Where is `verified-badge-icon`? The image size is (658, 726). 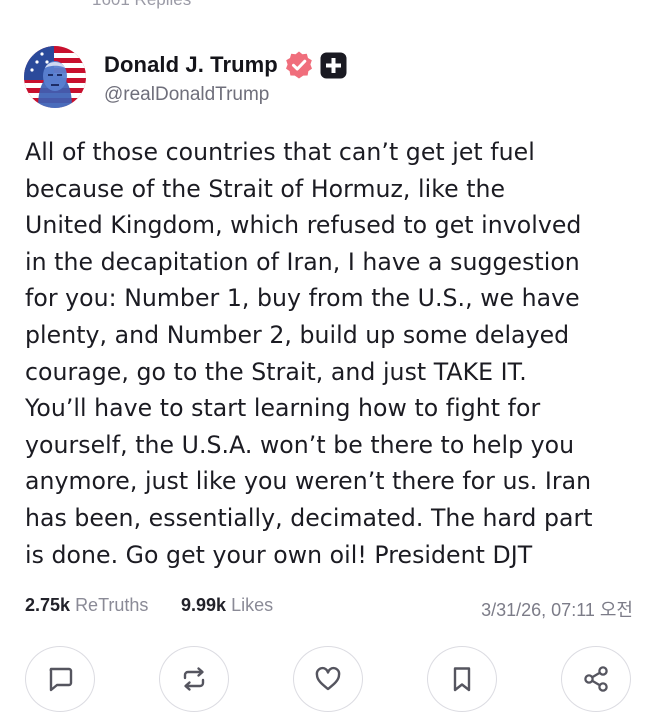
verified-badge-icon is located at coordinates (299, 65).